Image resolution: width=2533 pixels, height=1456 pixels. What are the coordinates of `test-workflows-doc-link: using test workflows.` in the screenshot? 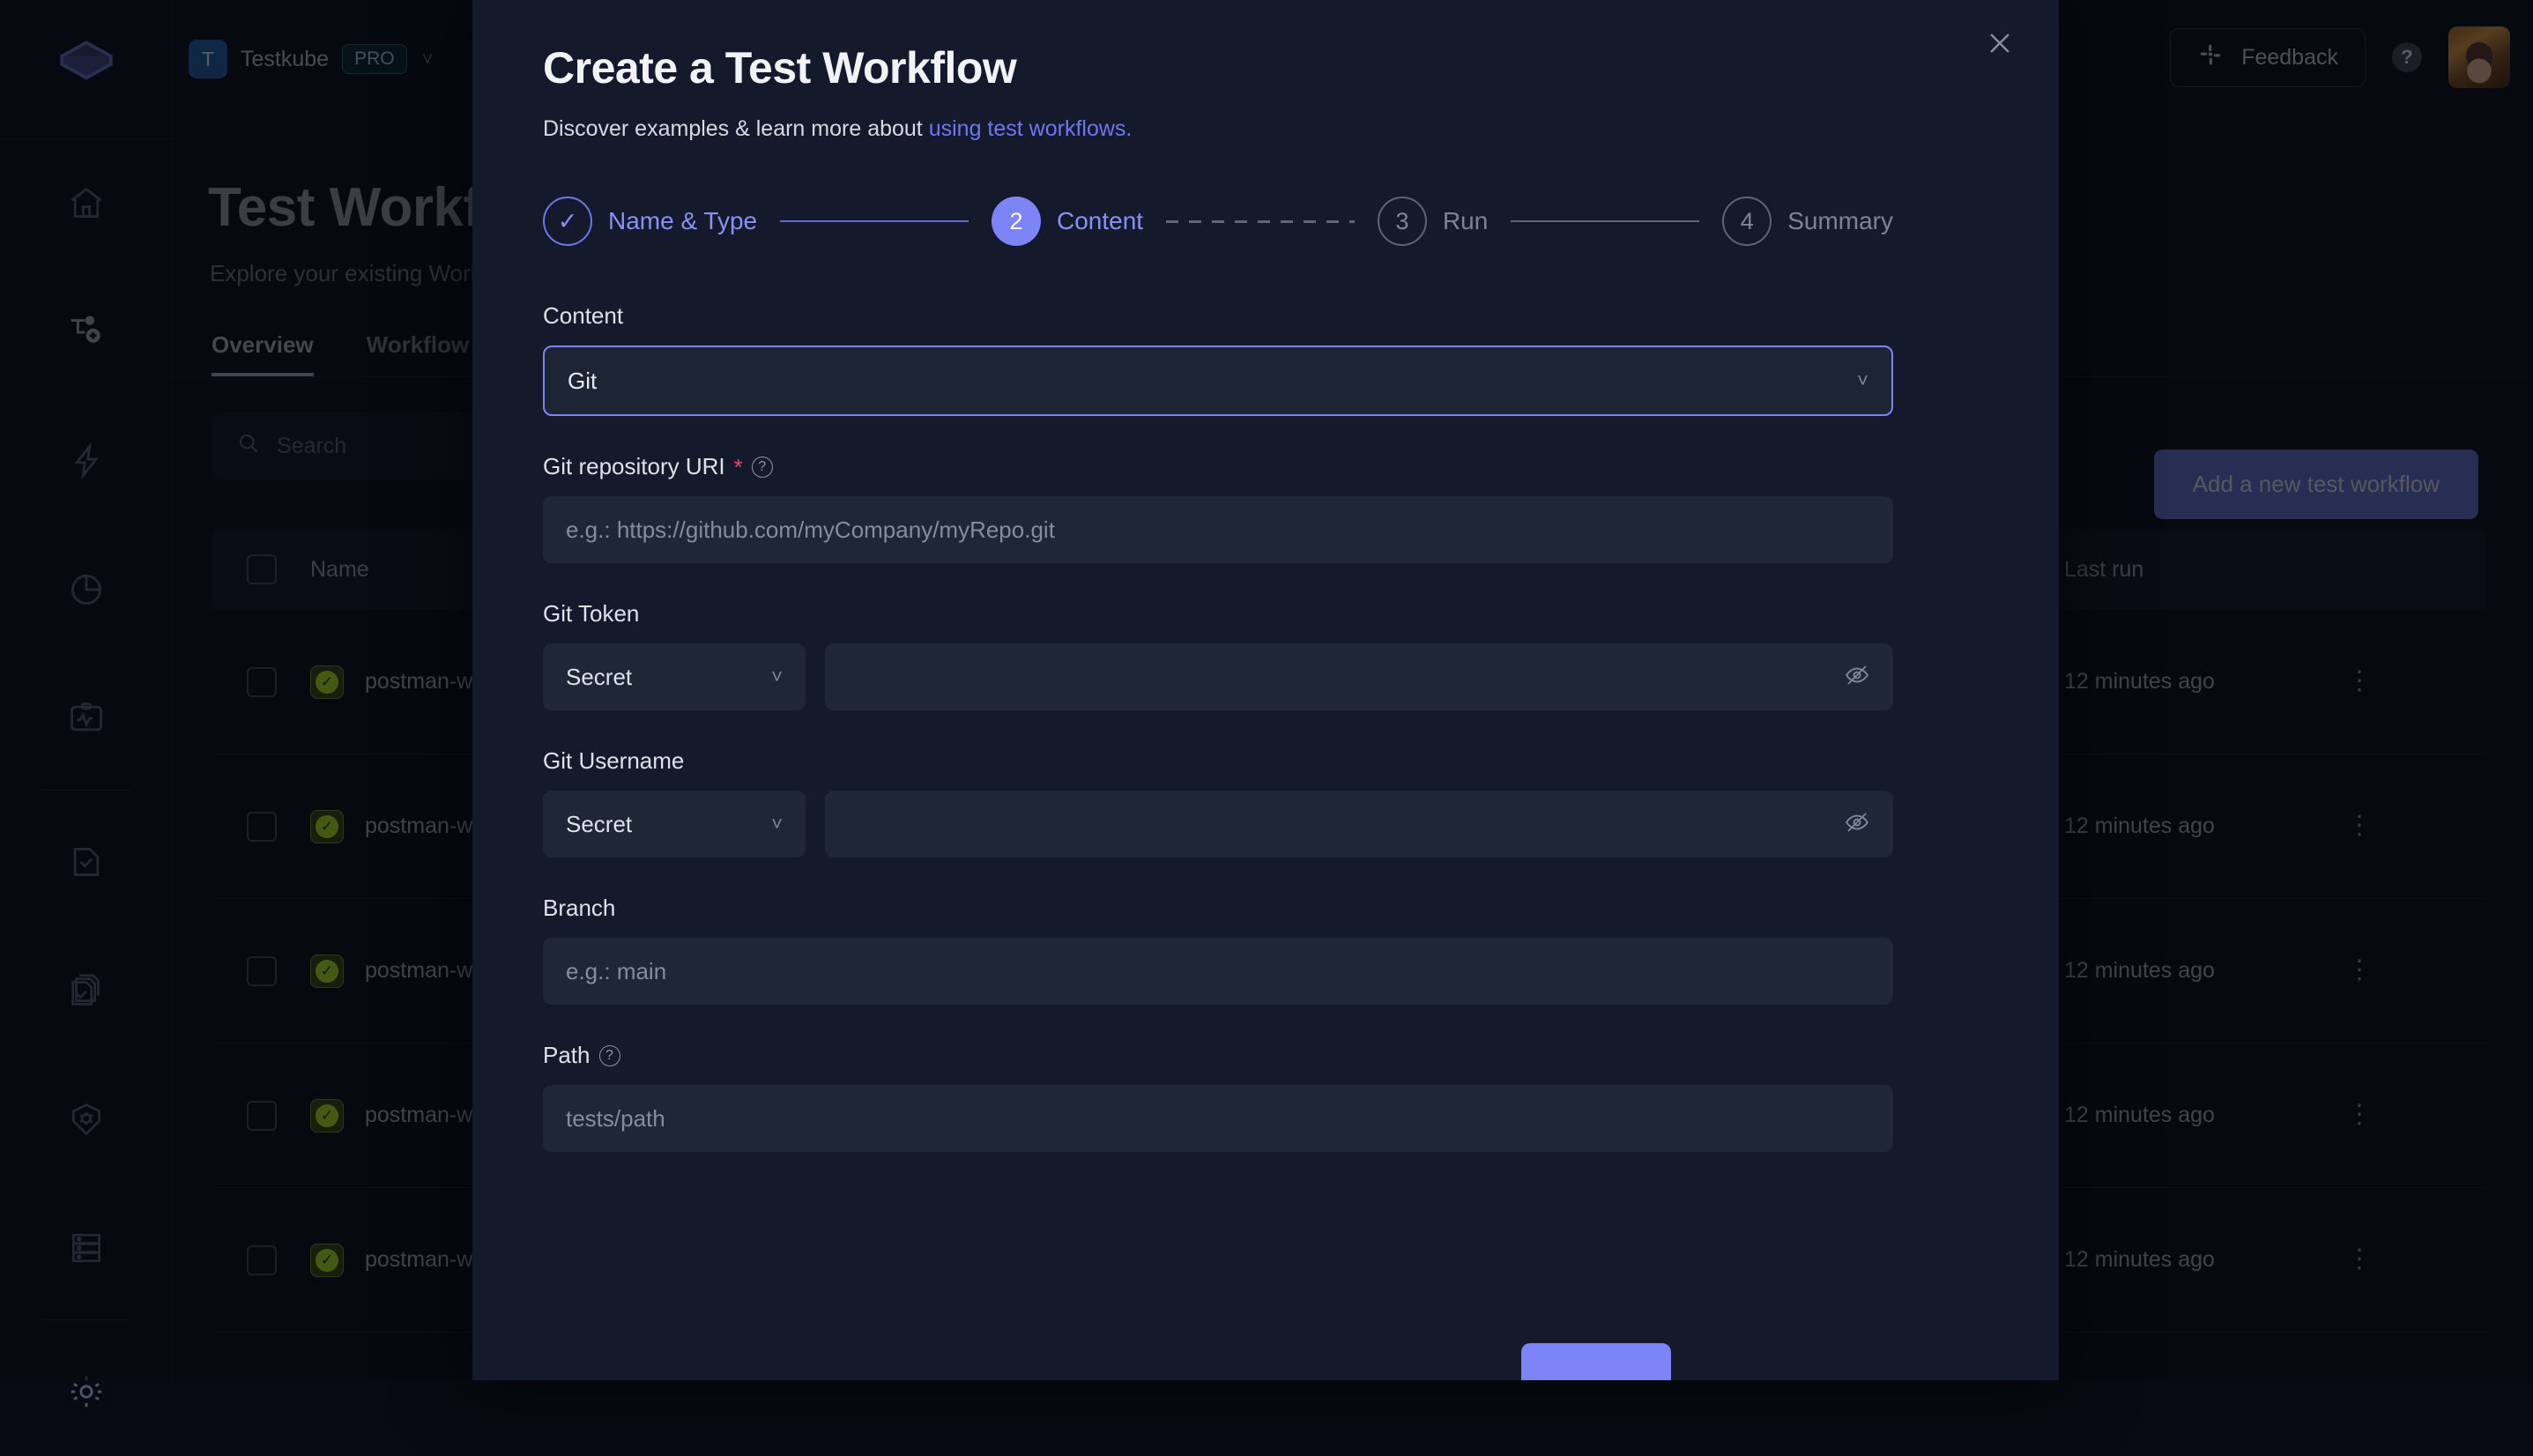 It's located at (1031, 128).